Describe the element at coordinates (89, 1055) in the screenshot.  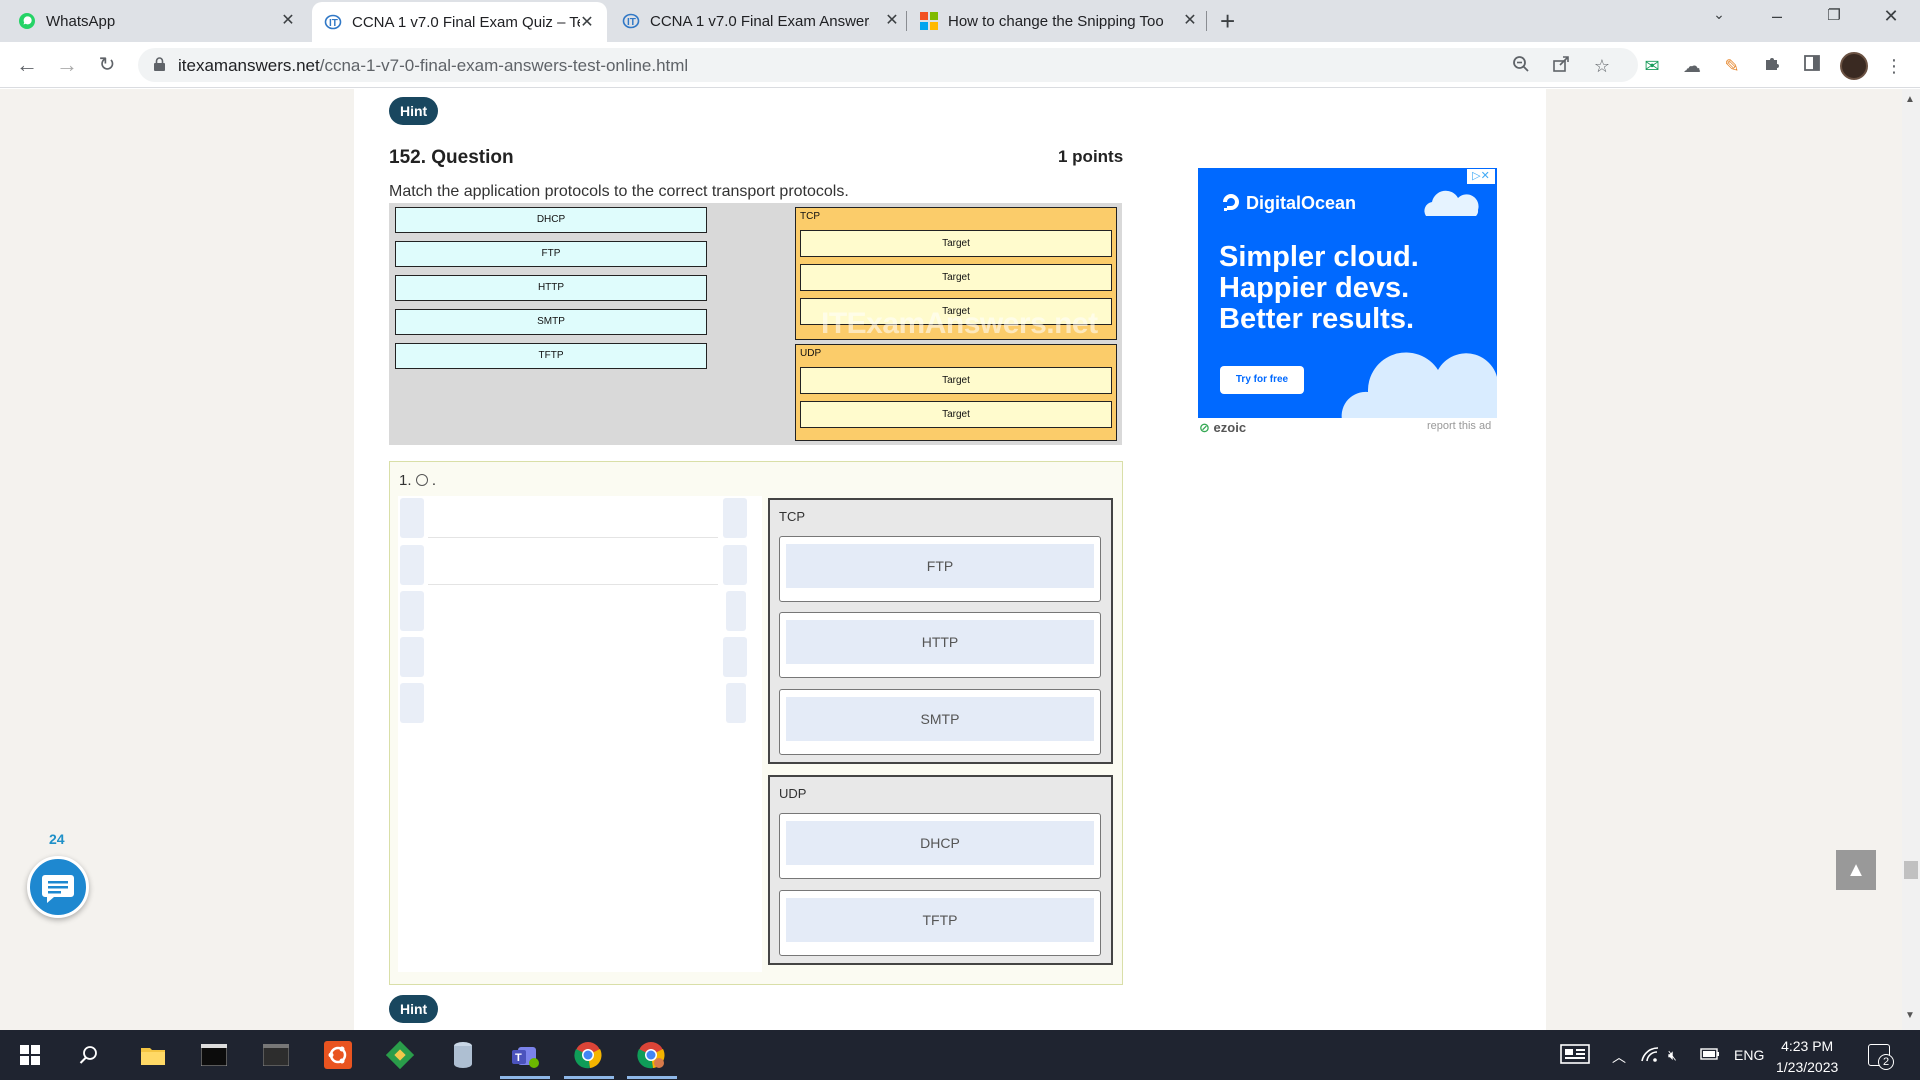
I see `search-icon` at that location.